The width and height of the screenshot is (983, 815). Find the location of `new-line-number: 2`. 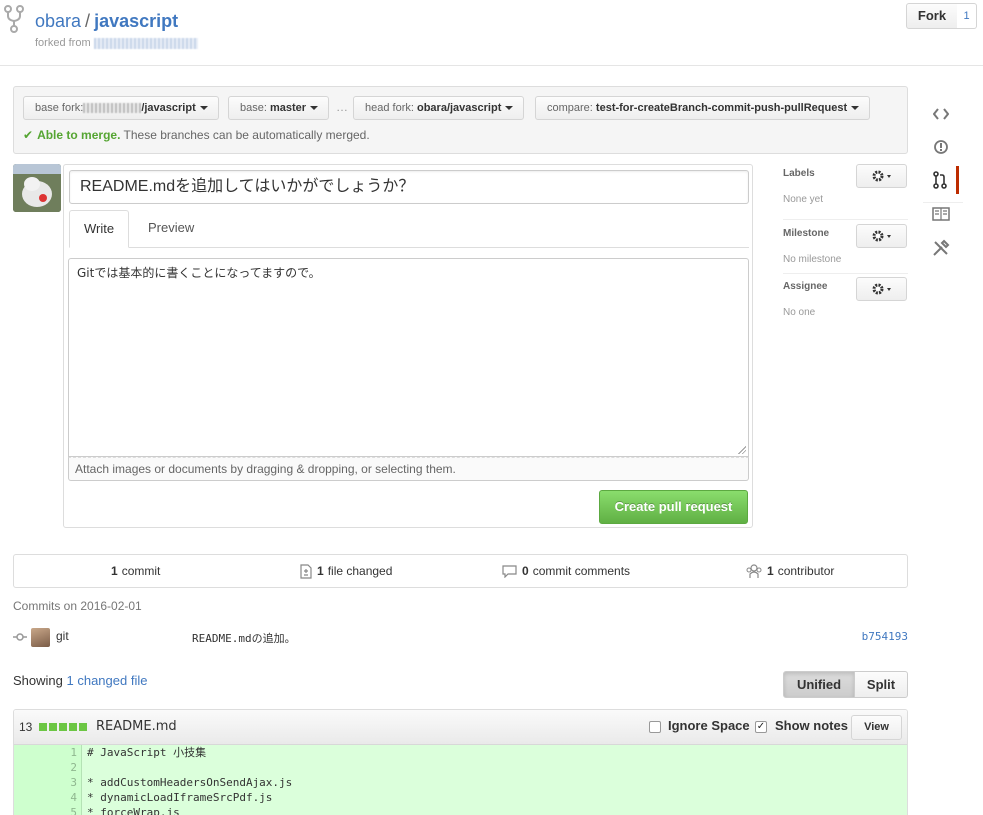

new-line-number: 2 is located at coordinates (65, 767).